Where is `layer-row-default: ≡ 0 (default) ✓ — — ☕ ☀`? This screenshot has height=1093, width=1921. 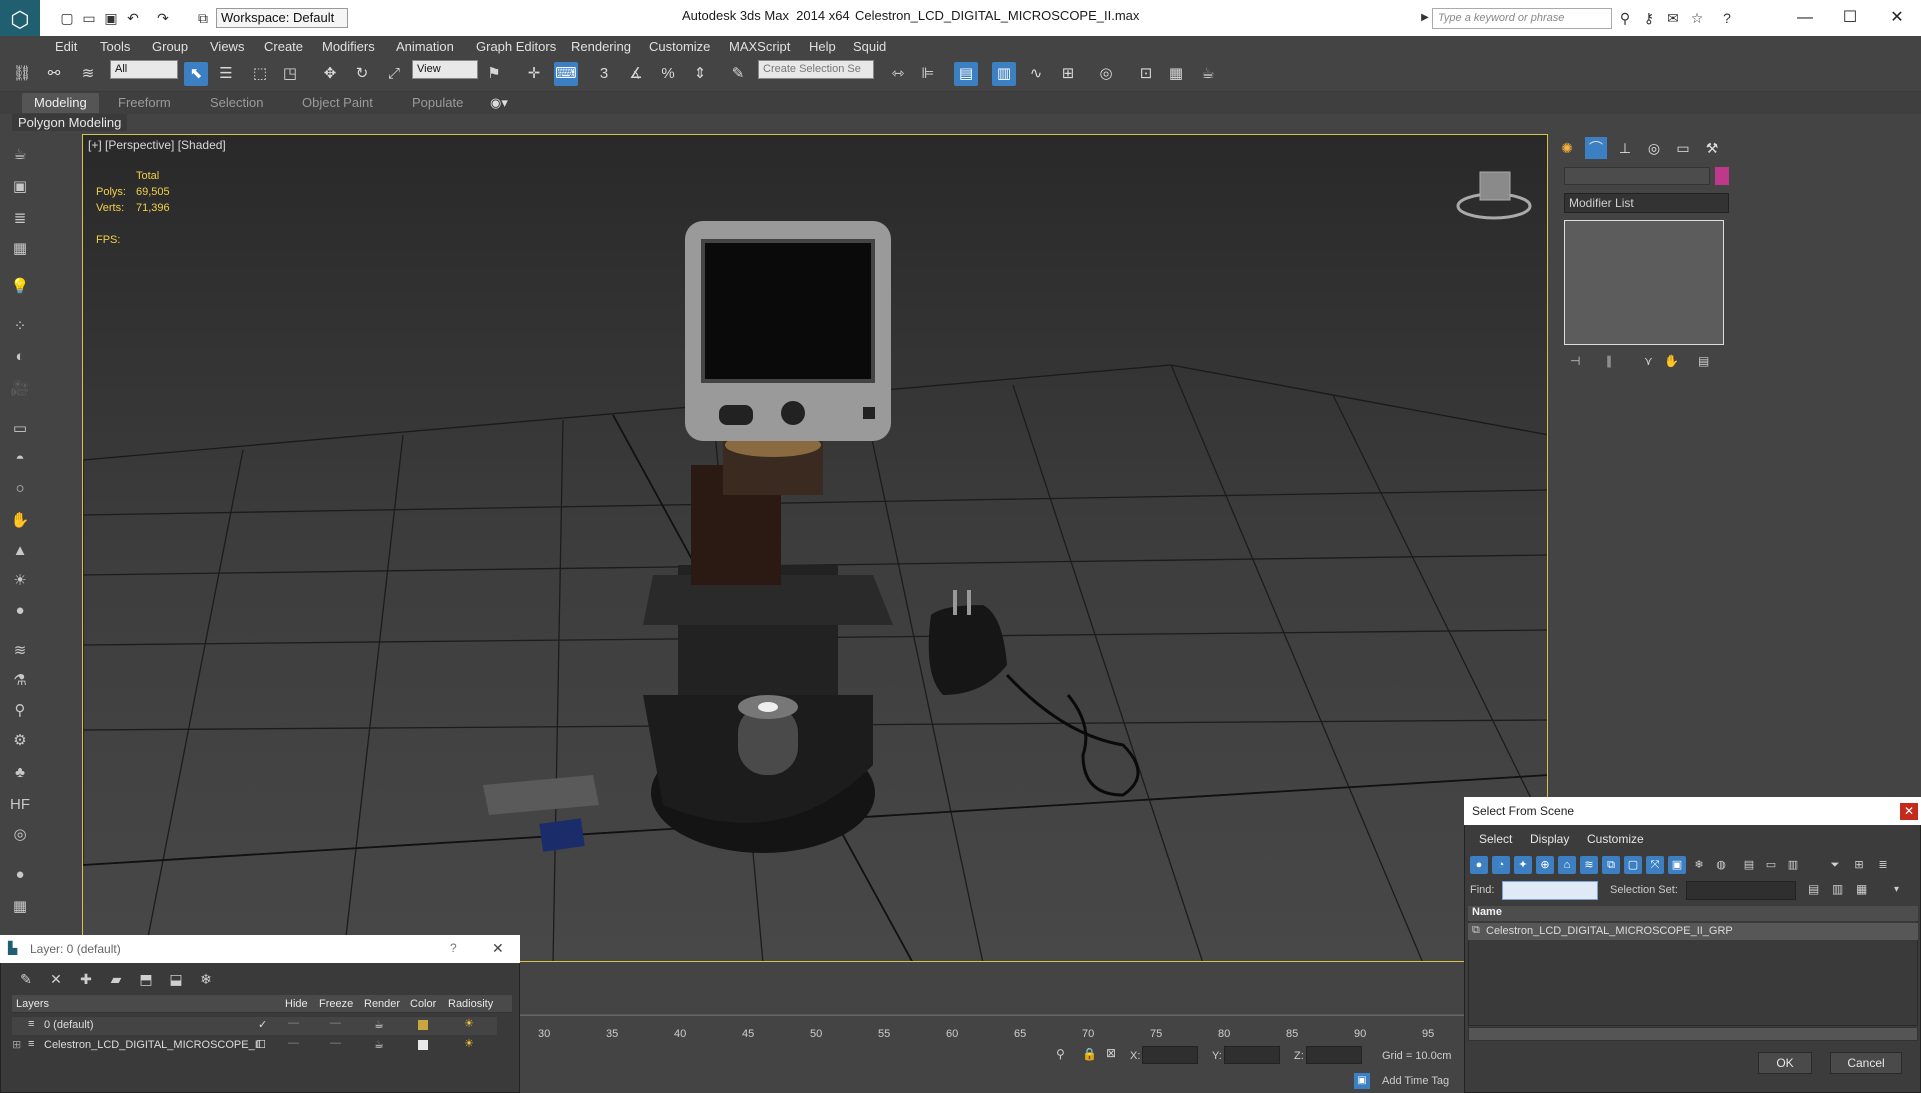 layer-row-default: ≡ 0 (default) ✓ — — ☕ ☀ is located at coordinates (254, 1026).